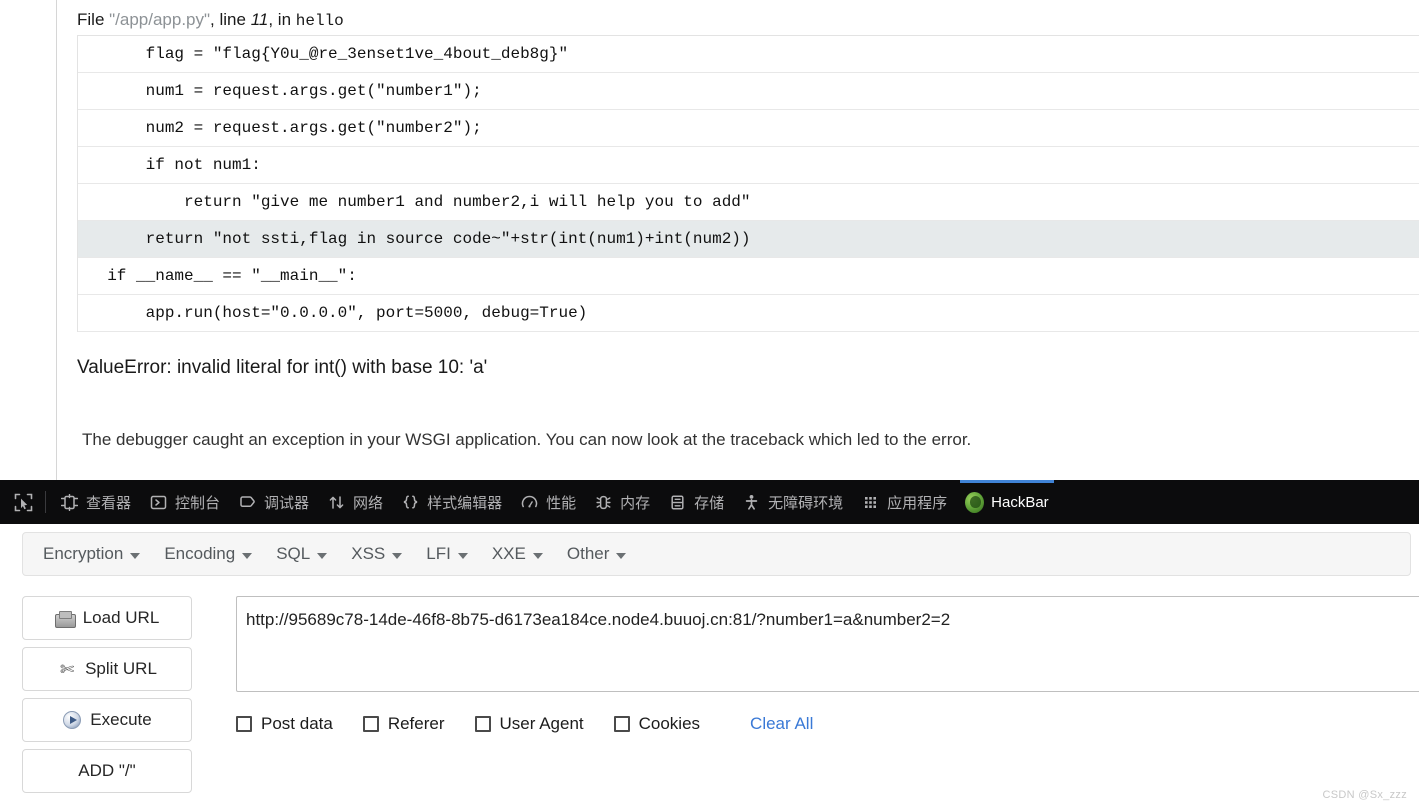 This screenshot has height=807, width=1419. Describe the element at coordinates (158, 502) in the screenshot. I see `console-icon` at that location.